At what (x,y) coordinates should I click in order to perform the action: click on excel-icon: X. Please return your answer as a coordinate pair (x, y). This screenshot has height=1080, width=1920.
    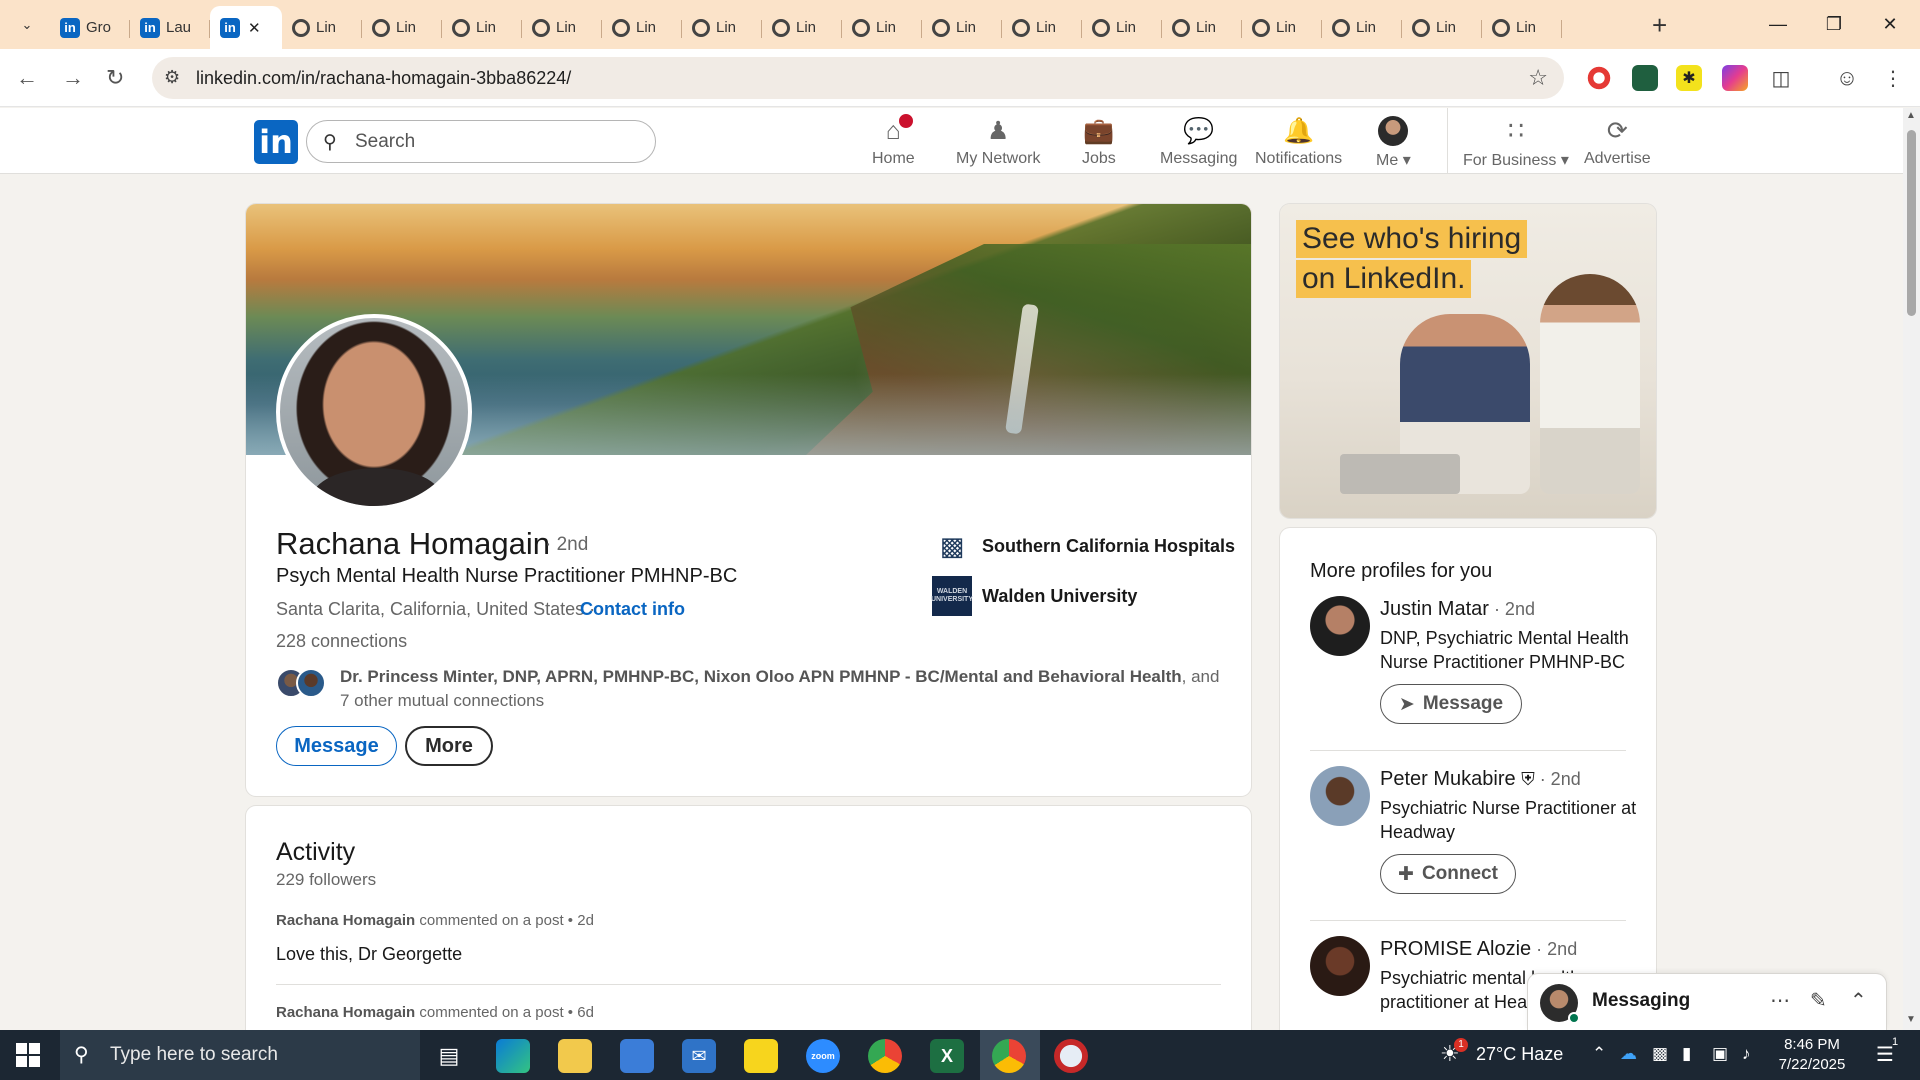
    Looking at the image, I should click on (947, 1056).